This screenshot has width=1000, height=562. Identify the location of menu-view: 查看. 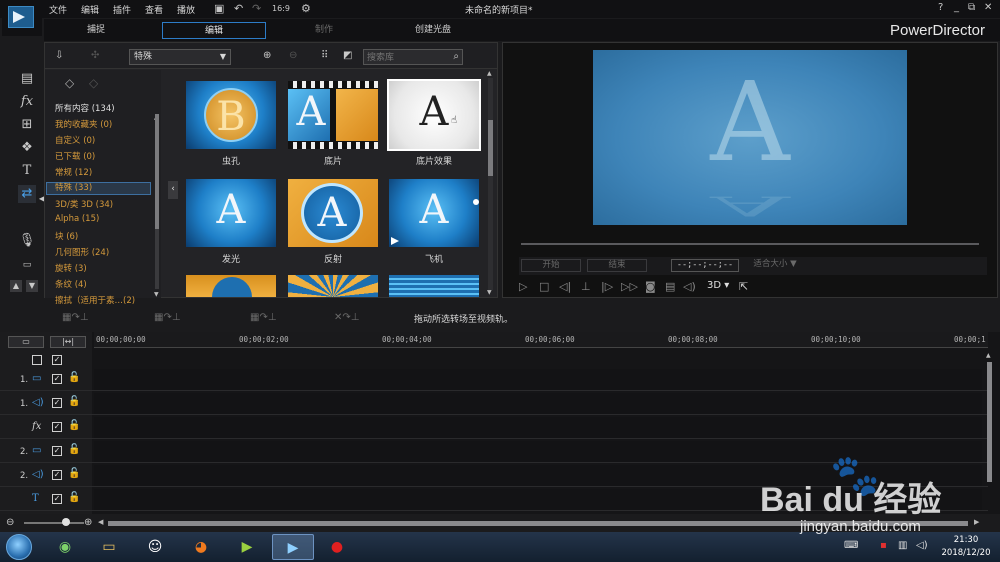
(154, 9).